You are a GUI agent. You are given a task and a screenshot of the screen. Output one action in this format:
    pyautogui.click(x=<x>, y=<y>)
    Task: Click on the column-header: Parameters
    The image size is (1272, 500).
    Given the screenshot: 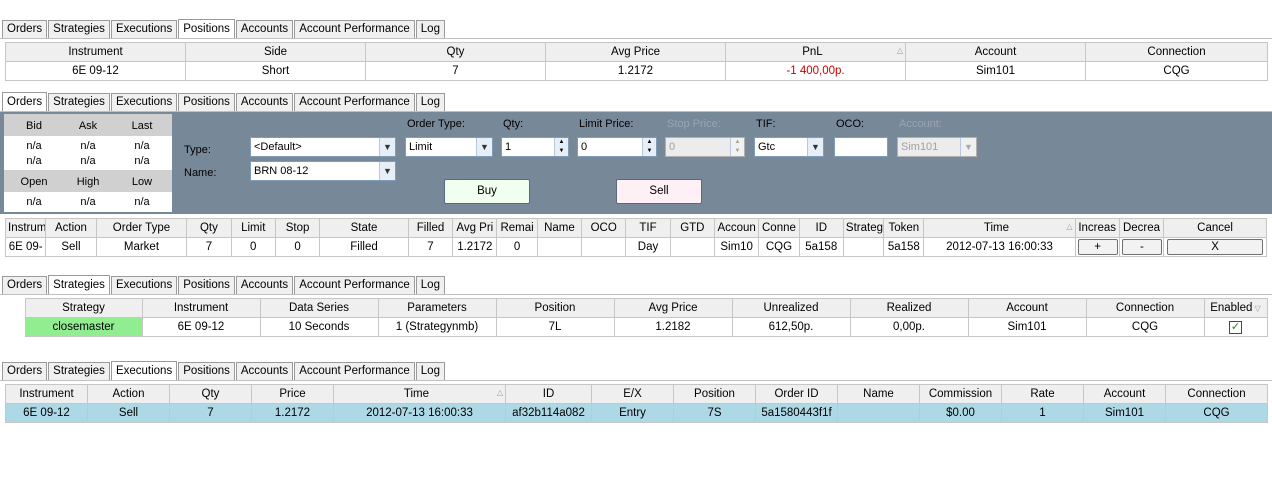 What is the action you would take?
    pyautogui.click(x=437, y=308)
    